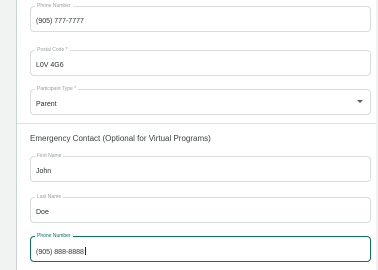  I want to click on phone-number-value: (905) 777-7777, so click(60, 21).